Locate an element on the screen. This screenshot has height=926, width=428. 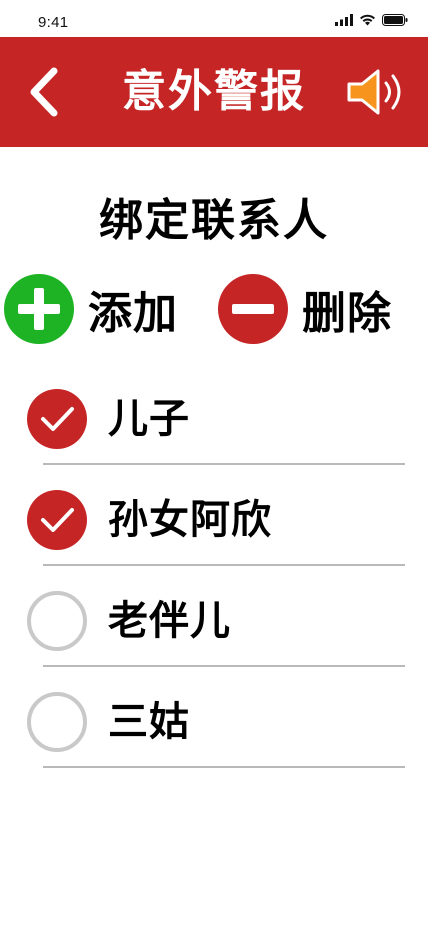
contact-item: 孙女阿欣 is located at coordinates (214, 523).